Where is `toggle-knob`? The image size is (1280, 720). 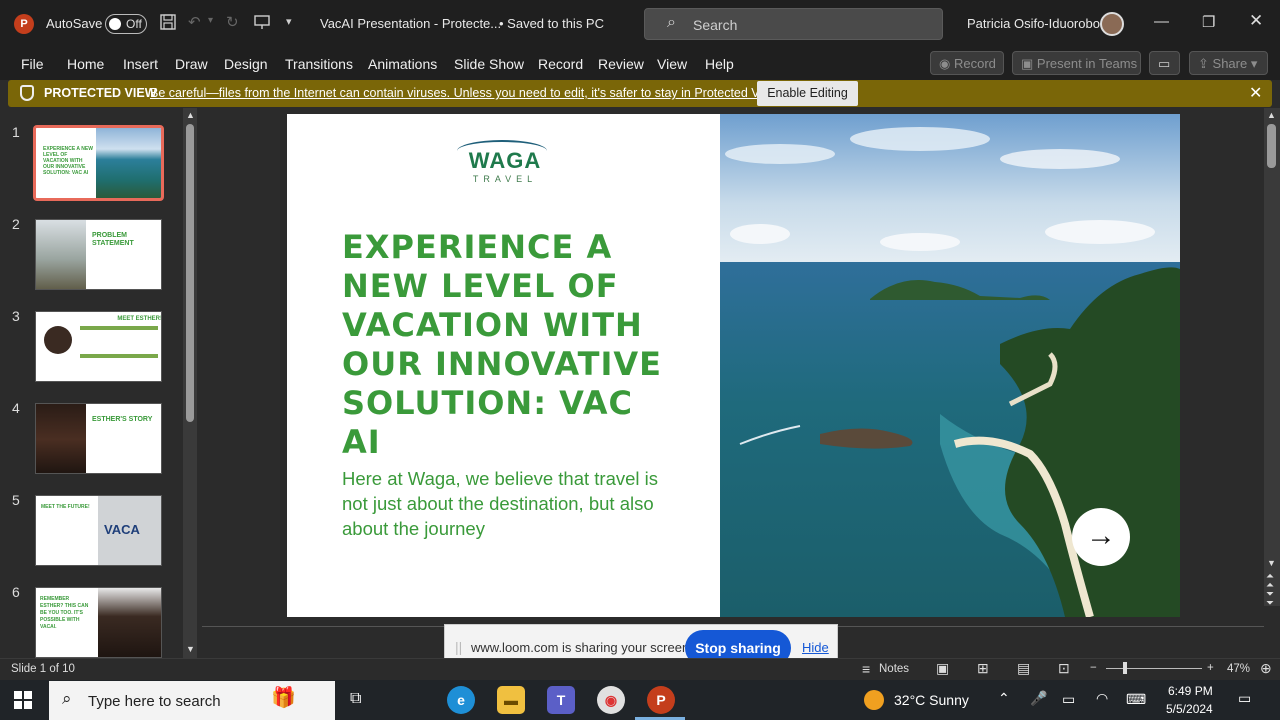
toggle-knob is located at coordinates (115, 24).